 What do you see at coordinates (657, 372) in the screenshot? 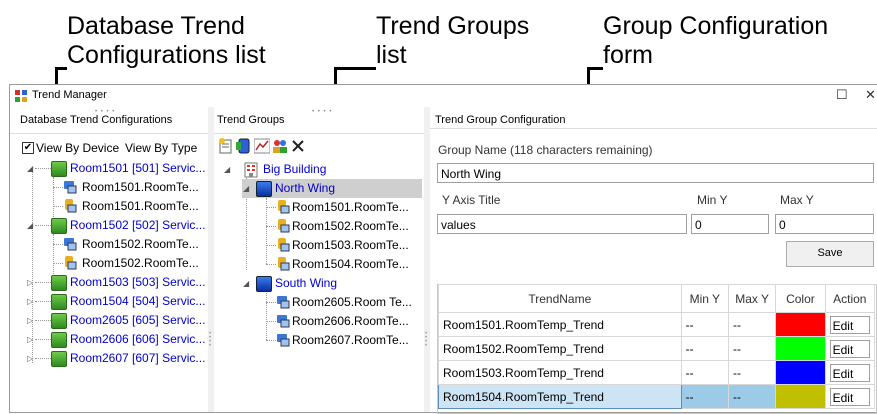
I see `table-row: Room1503.RoomTemp_Trend -- -- Edit` at bounding box center [657, 372].